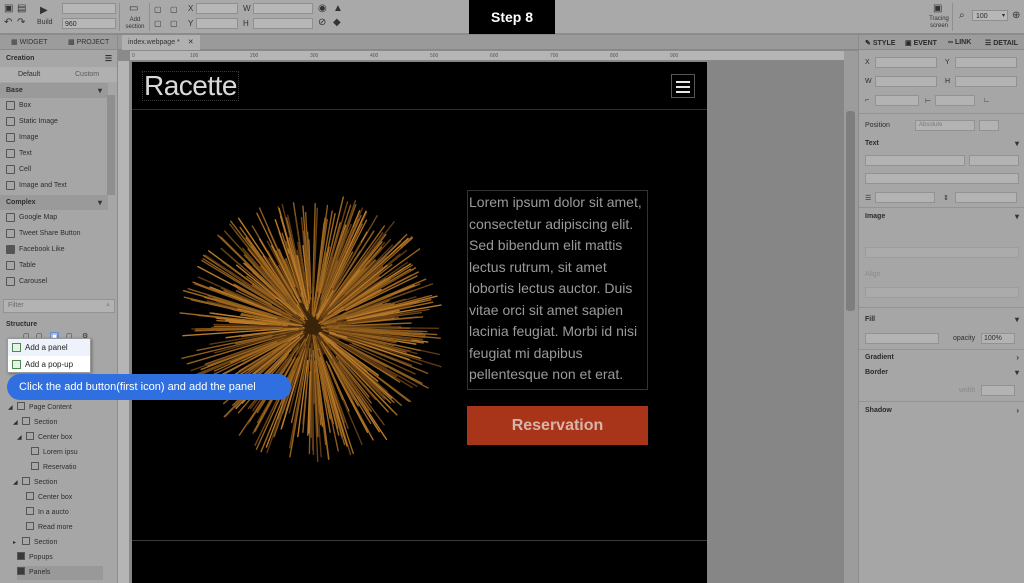 This screenshot has height=583, width=1024. Describe the element at coordinates (59, 306) in the screenshot. I see `filter-input: Filter ⌕` at that location.